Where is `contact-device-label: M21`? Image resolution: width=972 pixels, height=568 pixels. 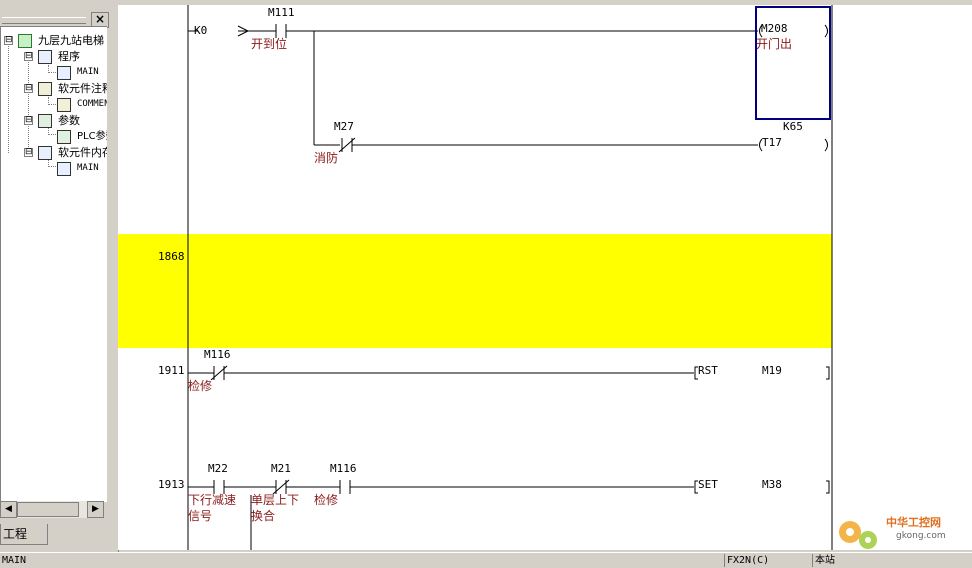
contact-device-label: M21 is located at coordinates (281, 468).